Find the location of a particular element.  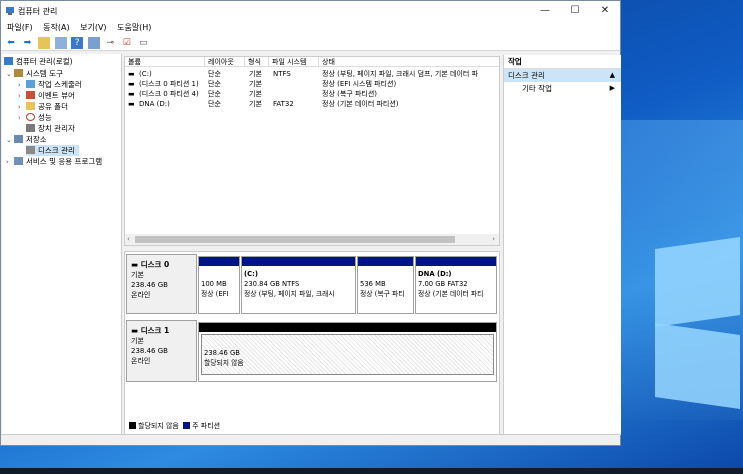

device-manager-icon is located at coordinates (30, 128).